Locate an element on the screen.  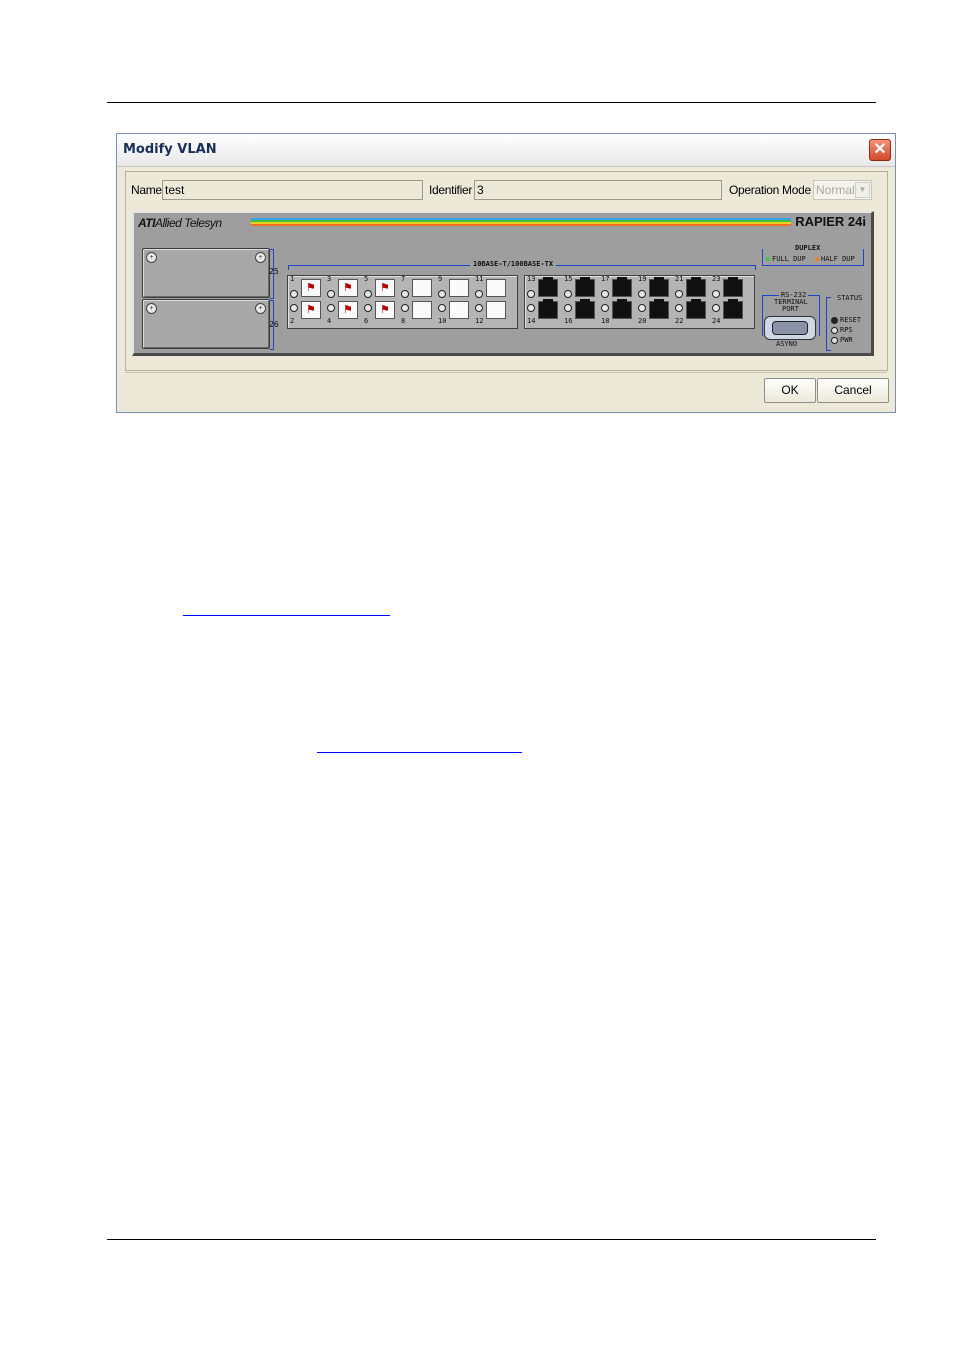
port-6: ⚑ is located at coordinates (385, 310).